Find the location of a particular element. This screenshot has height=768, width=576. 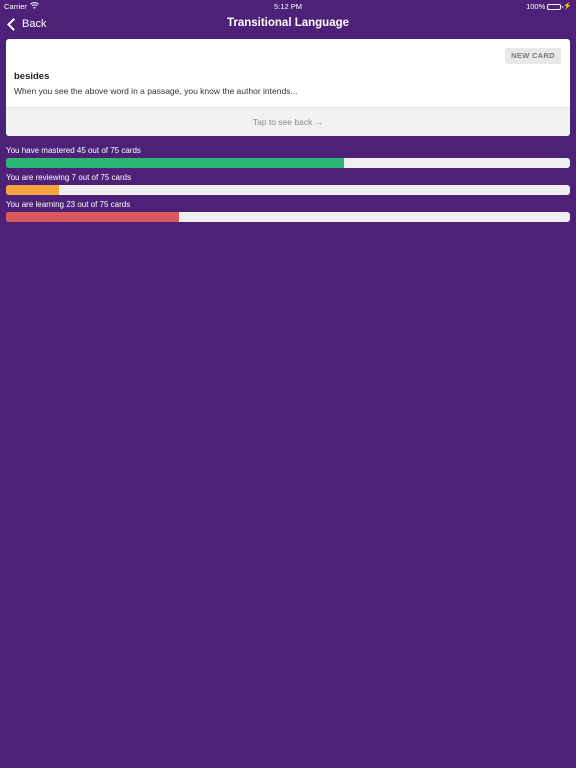

progress-fill-reviewing is located at coordinates (32, 190).